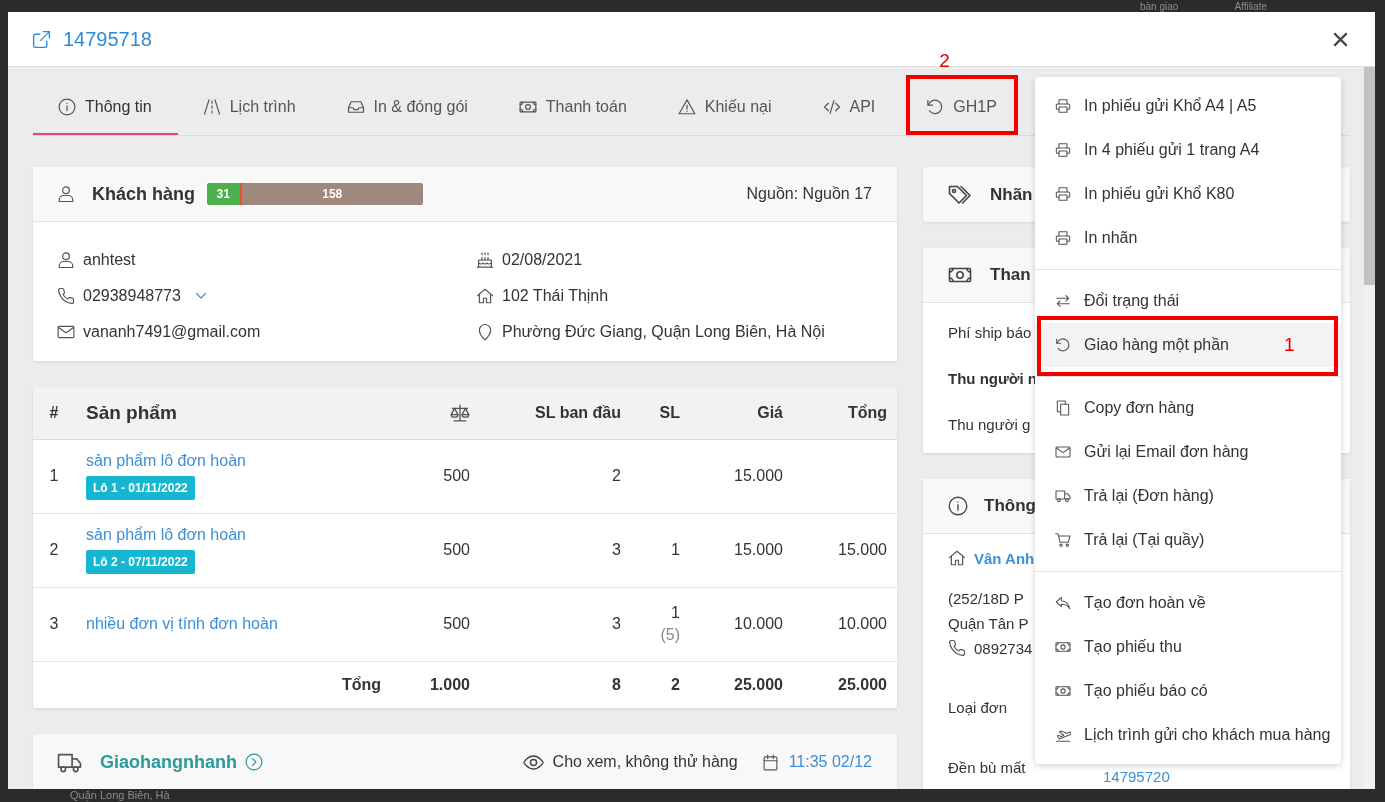  What do you see at coordinates (555, 296) in the screenshot?
I see `customer-address: 102 Thái Thịnh` at bounding box center [555, 296].